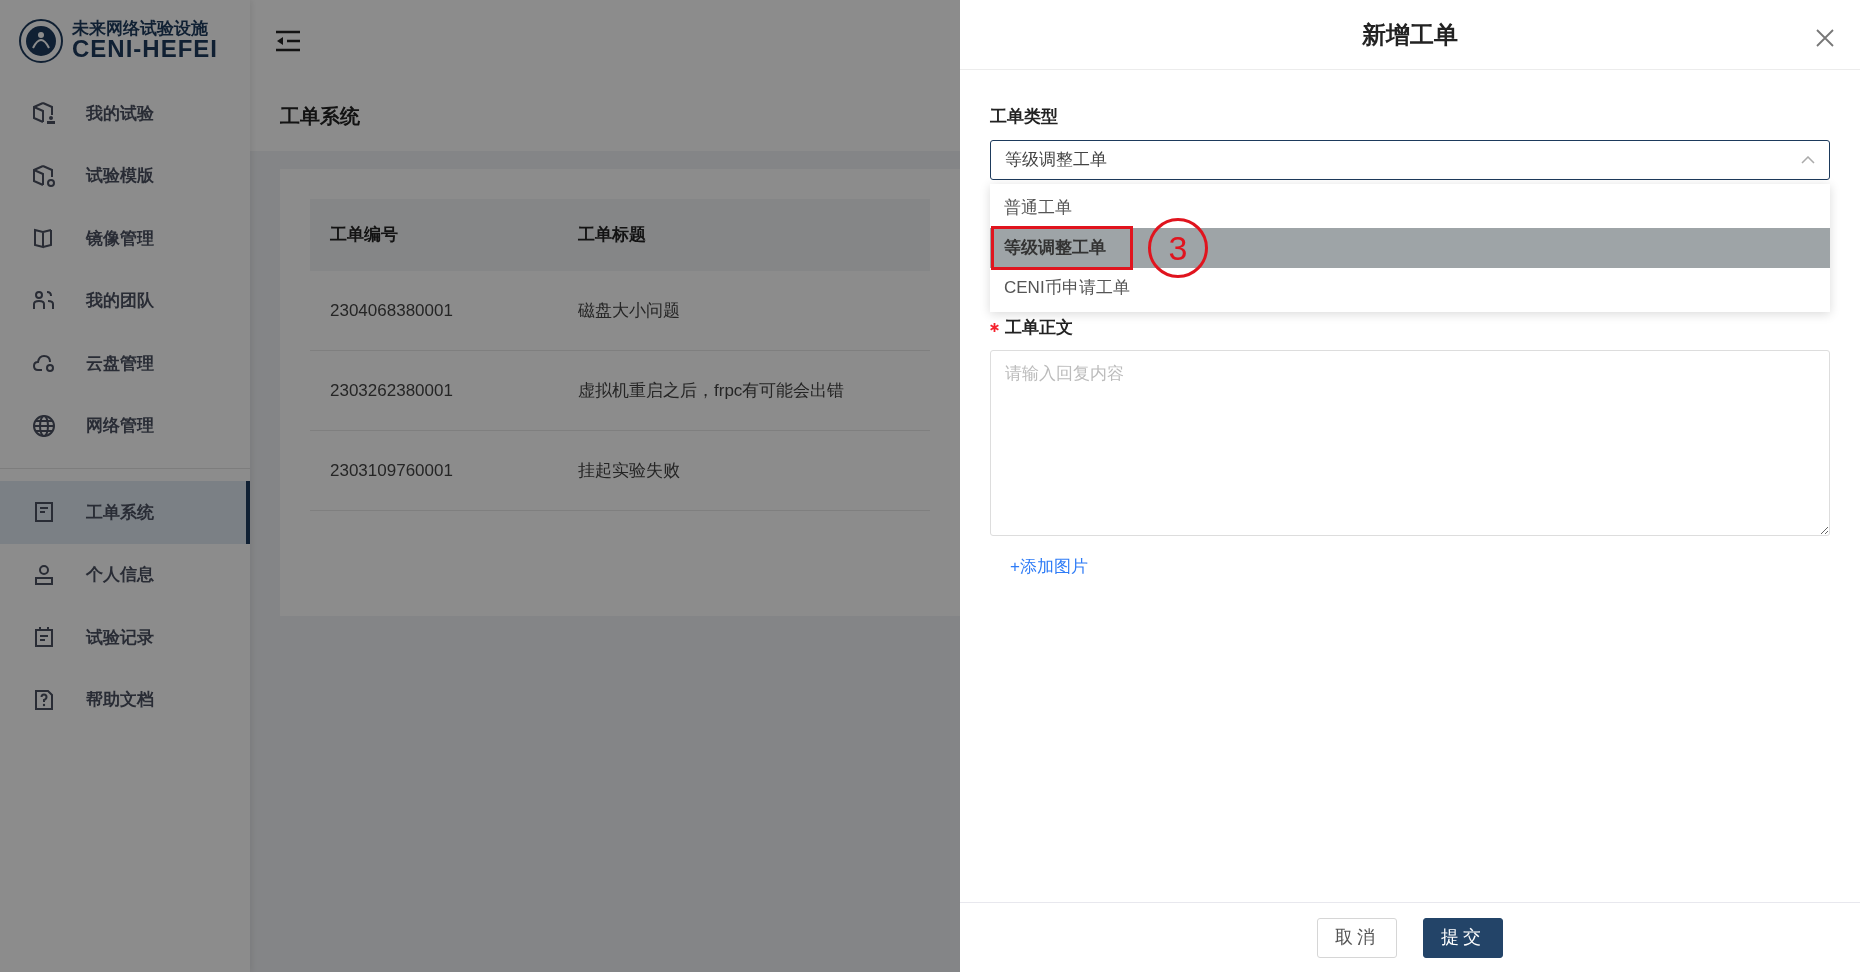 The height and width of the screenshot is (972, 1860). What do you see at coordinates (1178, 247) in the screenshot?
I see `annotation-number: 3` at bounding box center [1178, 247].